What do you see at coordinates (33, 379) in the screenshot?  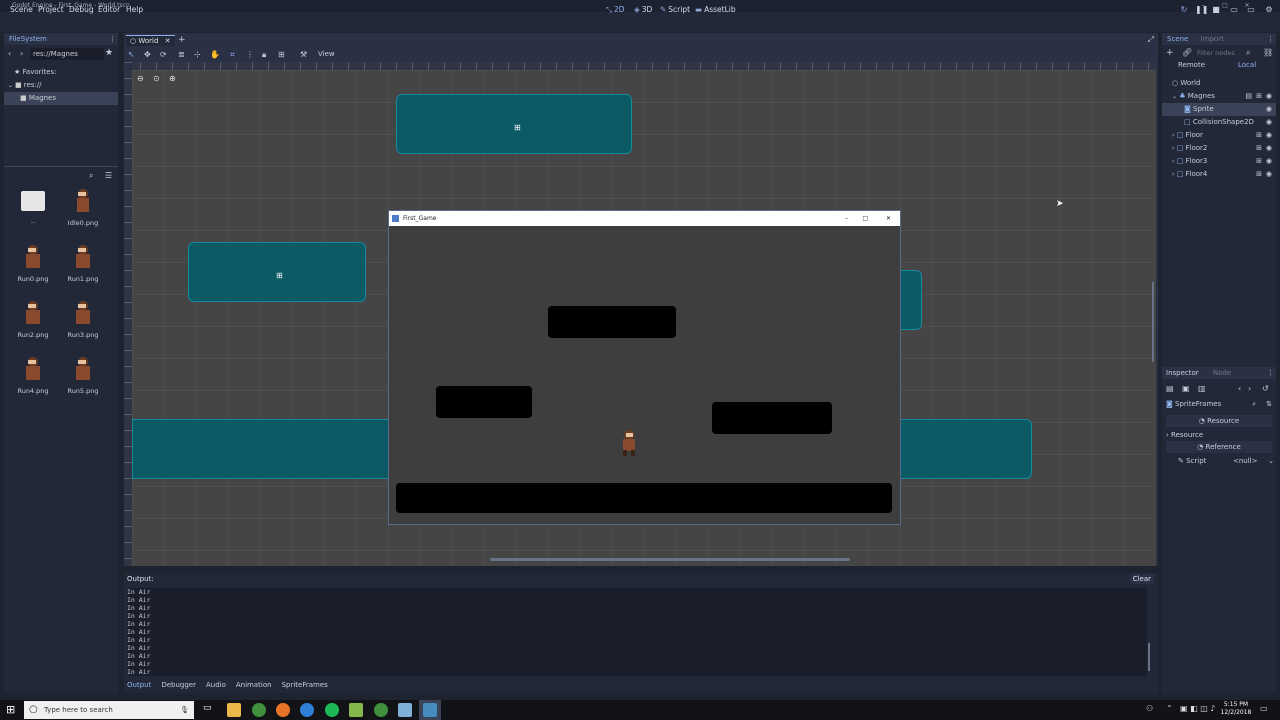 I see `file-item: Run4.png` at bounding box center [33, 379].